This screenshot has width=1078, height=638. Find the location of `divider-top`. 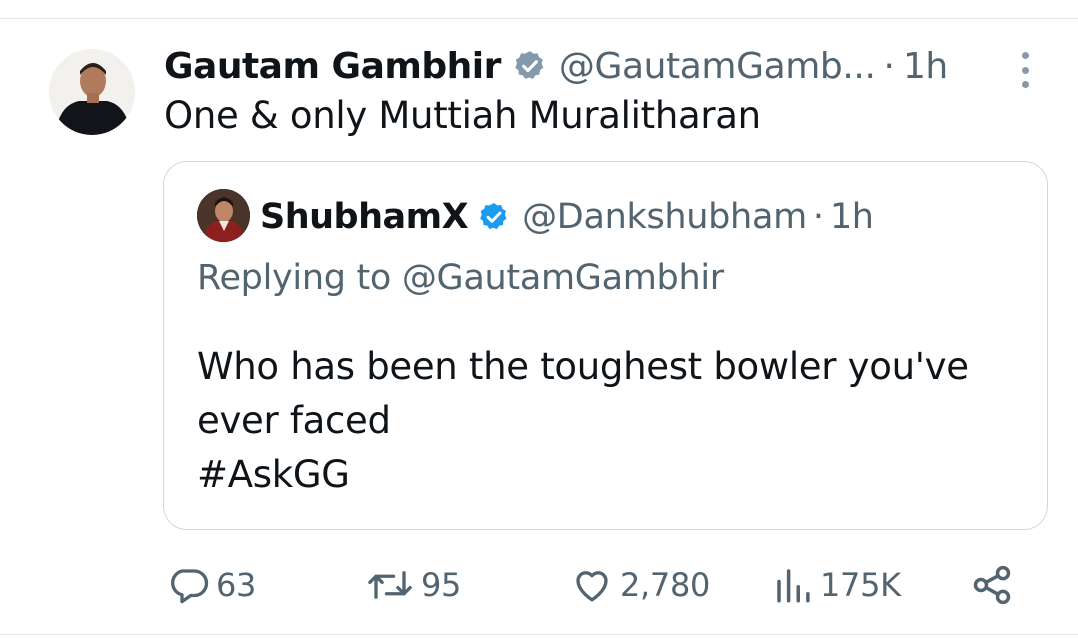

divider-top is located at coordinates (539, 18).